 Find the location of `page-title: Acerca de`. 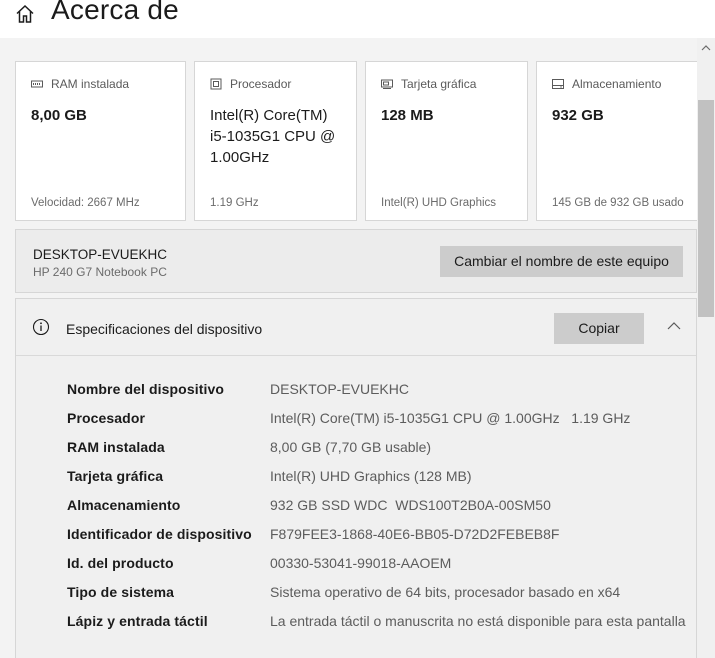

page-title: Acerca de is located at coordinates (115, 12).